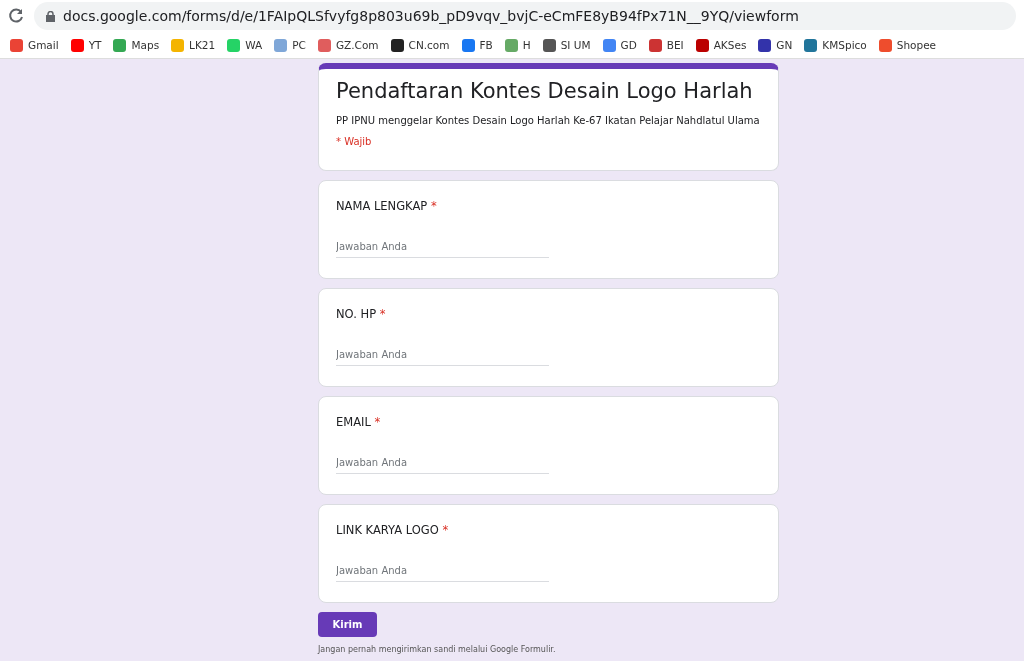 This screenshot has height=661, width=1024. What do you see at coordinates (348, 45) in the screenshot?
I see `bookmark: GZ.Com` at bounding box center [348, 45].